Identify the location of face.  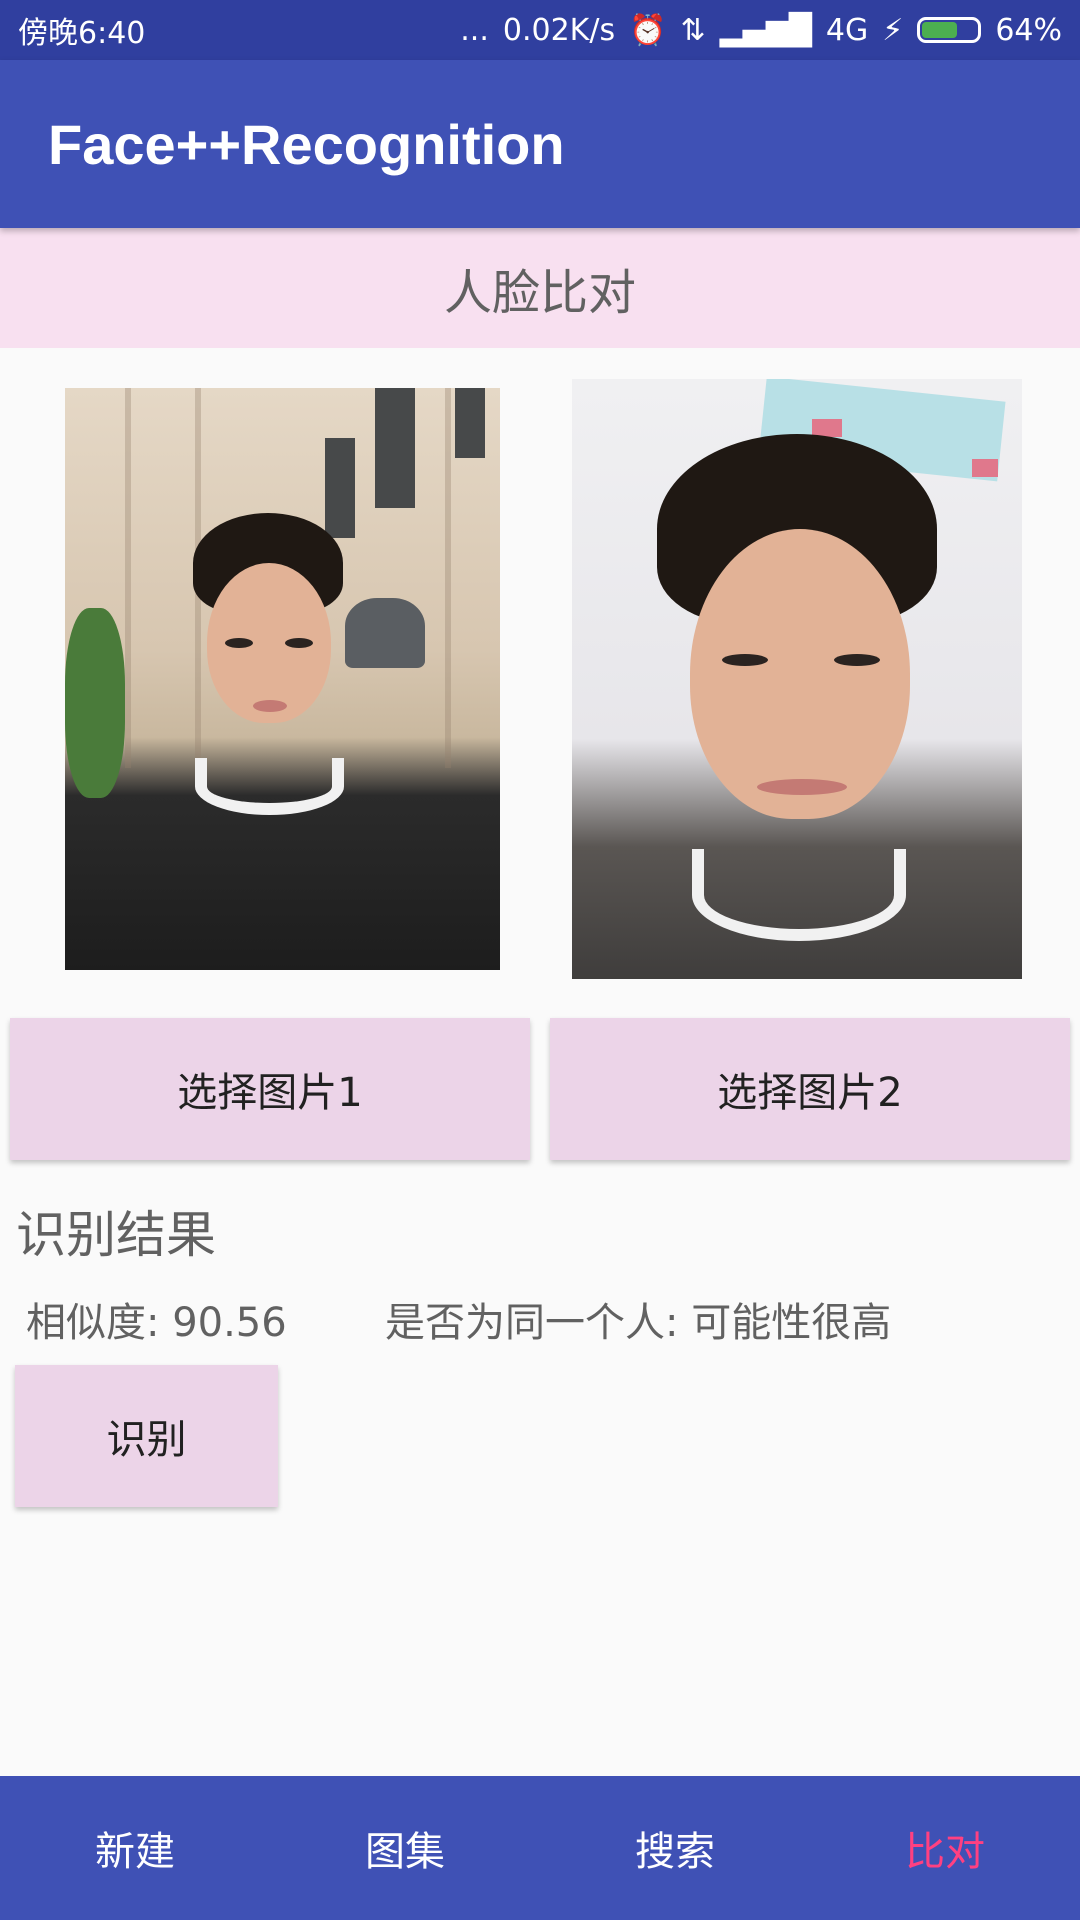
(800, 674).